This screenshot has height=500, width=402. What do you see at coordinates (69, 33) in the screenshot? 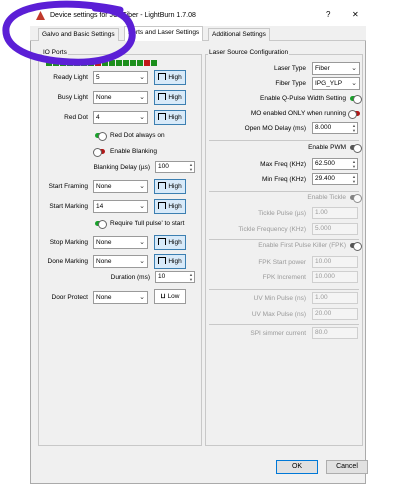
I see `annotation-circle` at bounding box center [69, 33].